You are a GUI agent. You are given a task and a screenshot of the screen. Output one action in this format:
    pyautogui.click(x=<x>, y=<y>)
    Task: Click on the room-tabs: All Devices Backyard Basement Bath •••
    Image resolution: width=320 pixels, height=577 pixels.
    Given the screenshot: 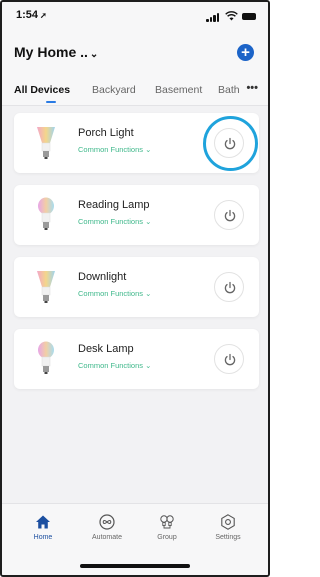 What is the action you would take?
    pyautogui.click(x=135, y=91)
    